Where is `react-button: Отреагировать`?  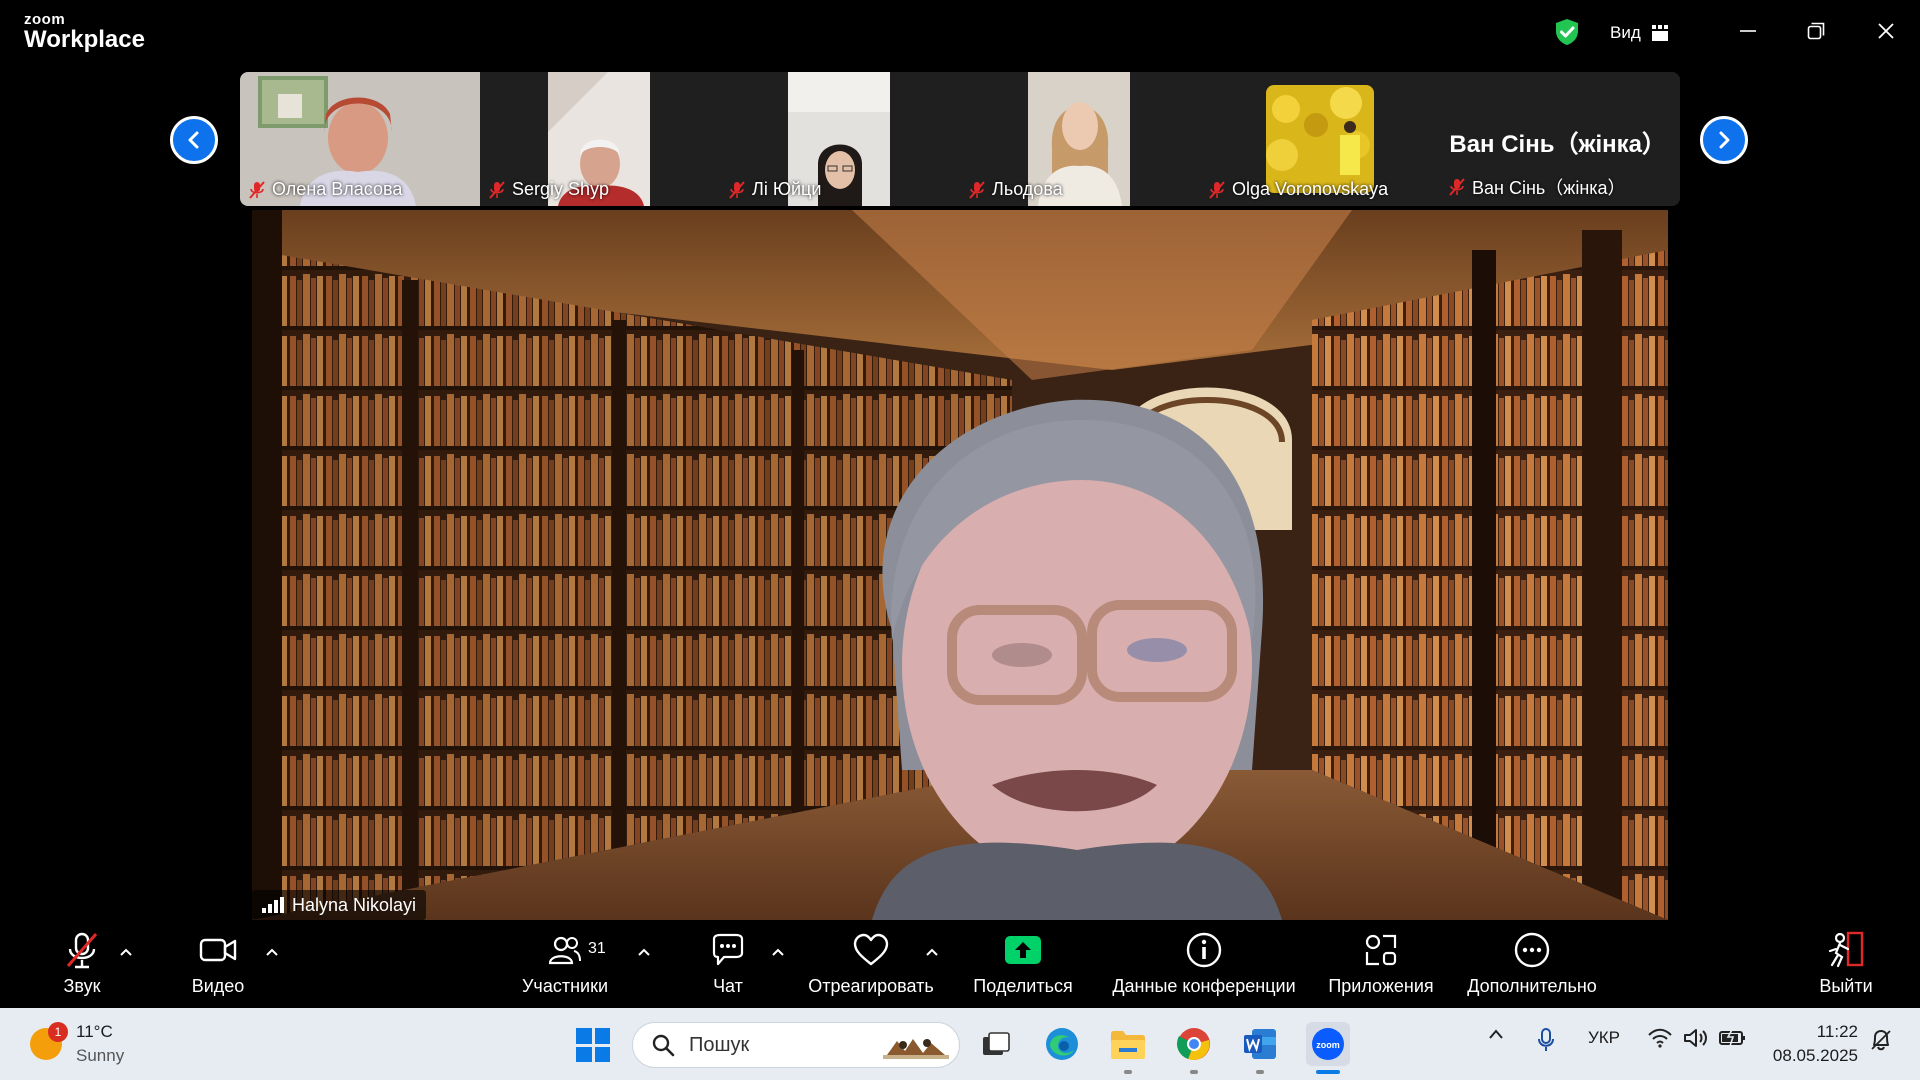
react-button: Отреагировать is located at coordinates (871, 967).